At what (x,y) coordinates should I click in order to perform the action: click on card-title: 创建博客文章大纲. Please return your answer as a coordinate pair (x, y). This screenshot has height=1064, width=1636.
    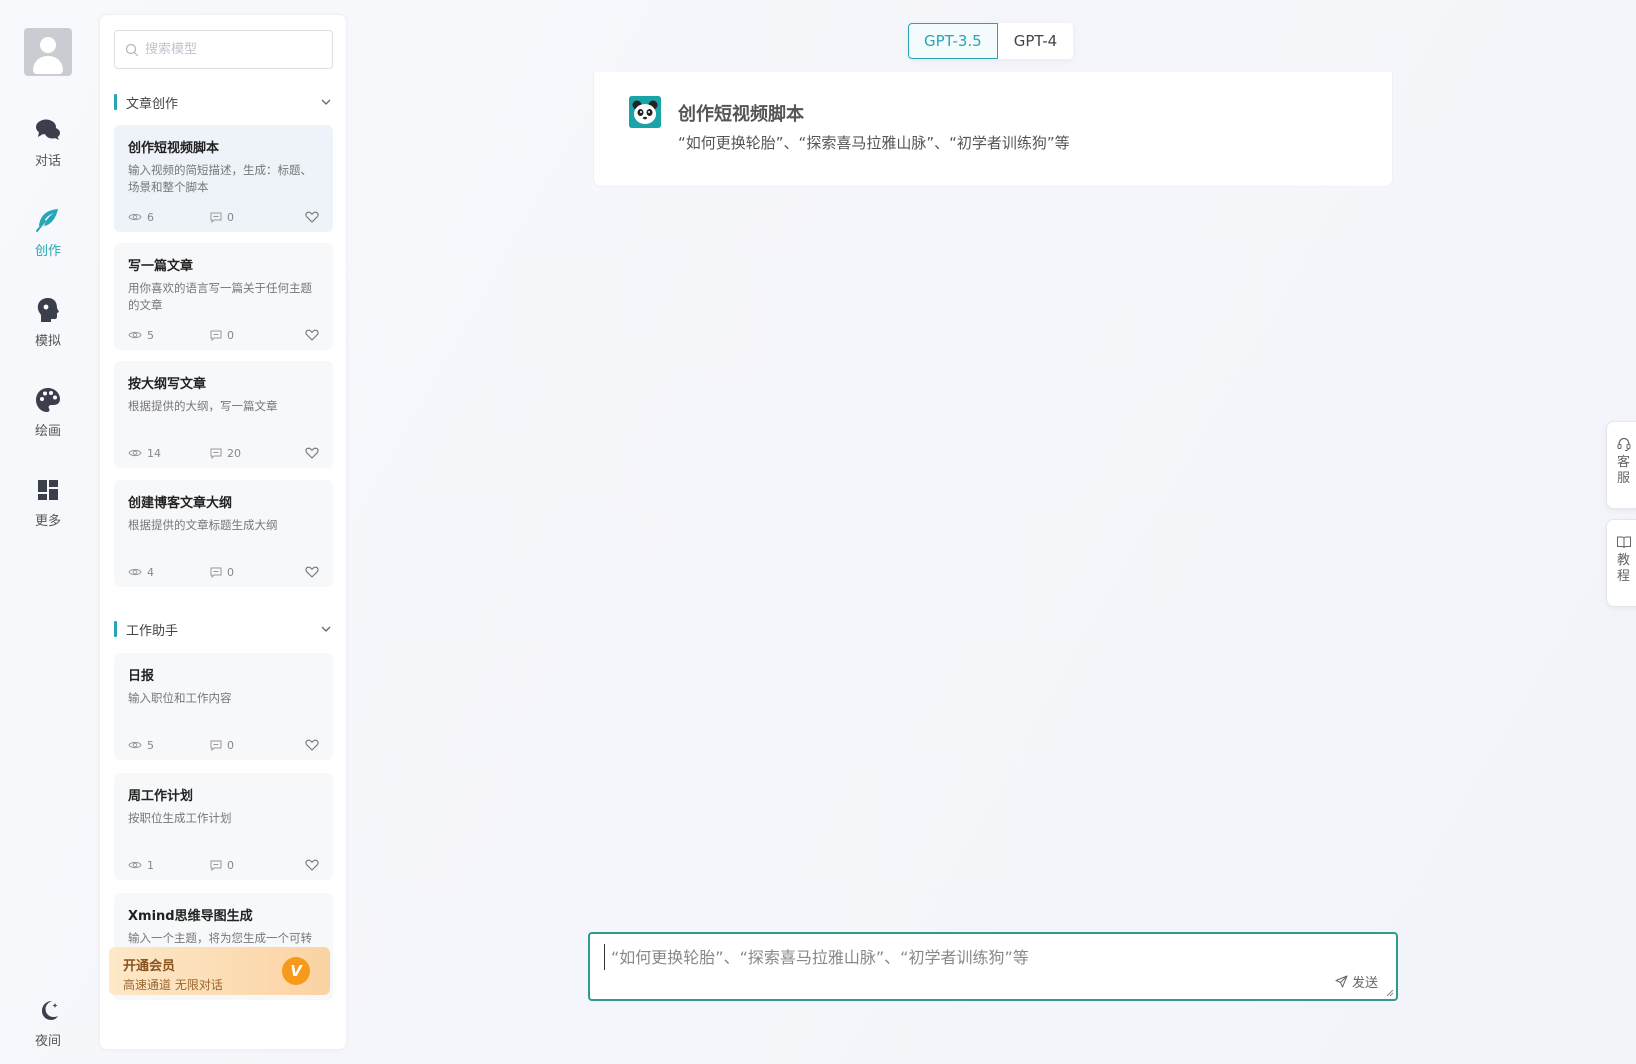
    Looking at the image, I should click on (180, 503).